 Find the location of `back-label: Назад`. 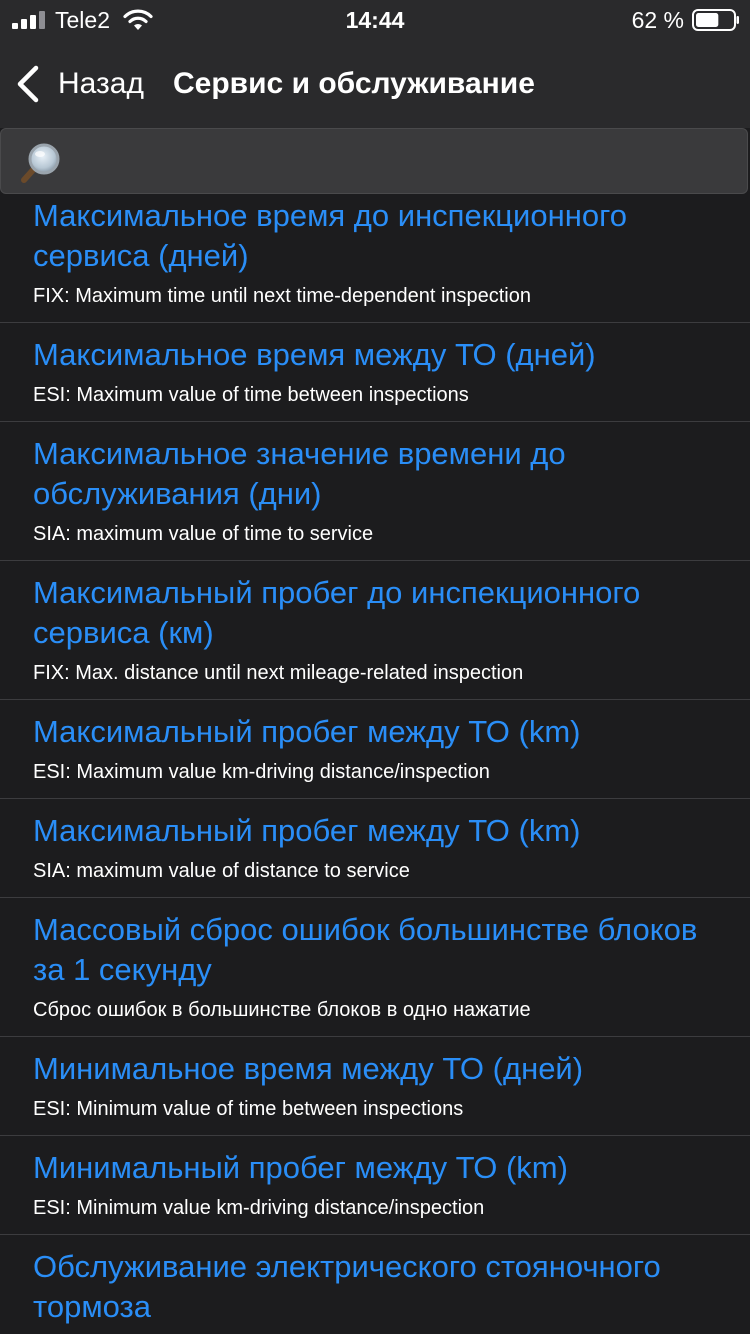

back-label: Назад is located at coordinates (101, 83).